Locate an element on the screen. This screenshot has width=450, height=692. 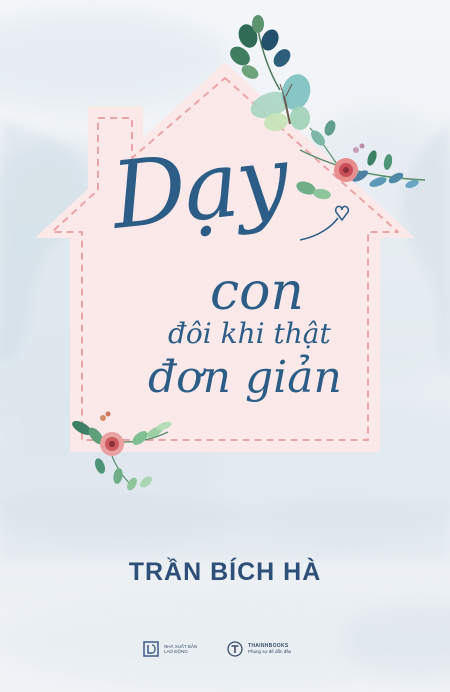
publisher-lao-dong: NHÀ XUẤT BẢN LAO ĐỘNG is located at coordinates (169, 649).